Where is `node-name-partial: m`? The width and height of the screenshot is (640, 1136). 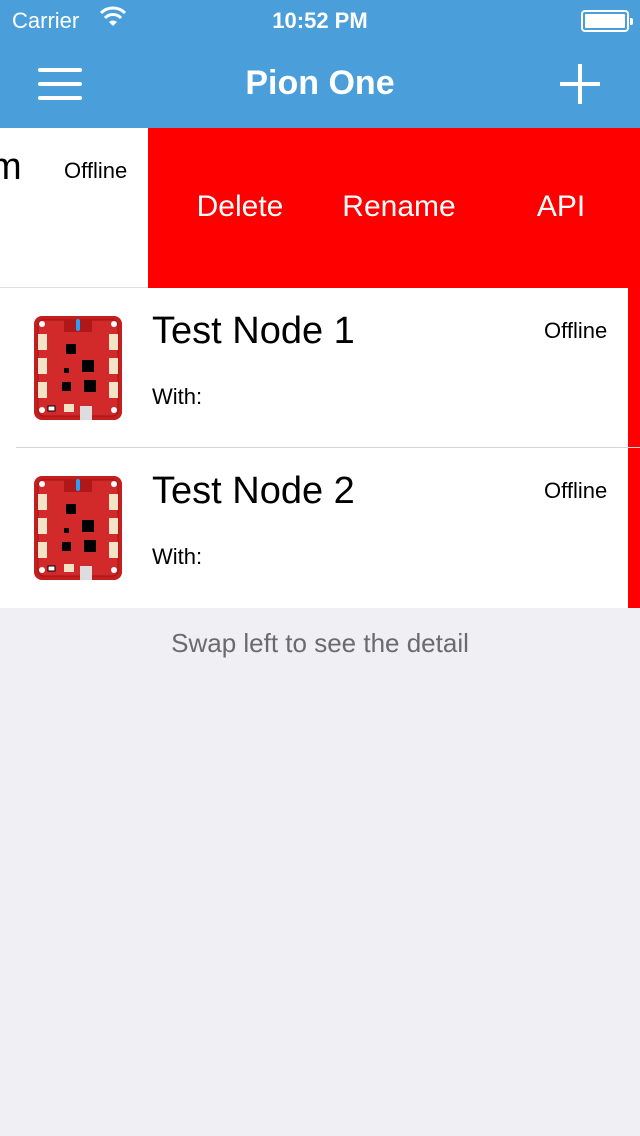 node-name-partial: m is located at coordinates (11, 167).